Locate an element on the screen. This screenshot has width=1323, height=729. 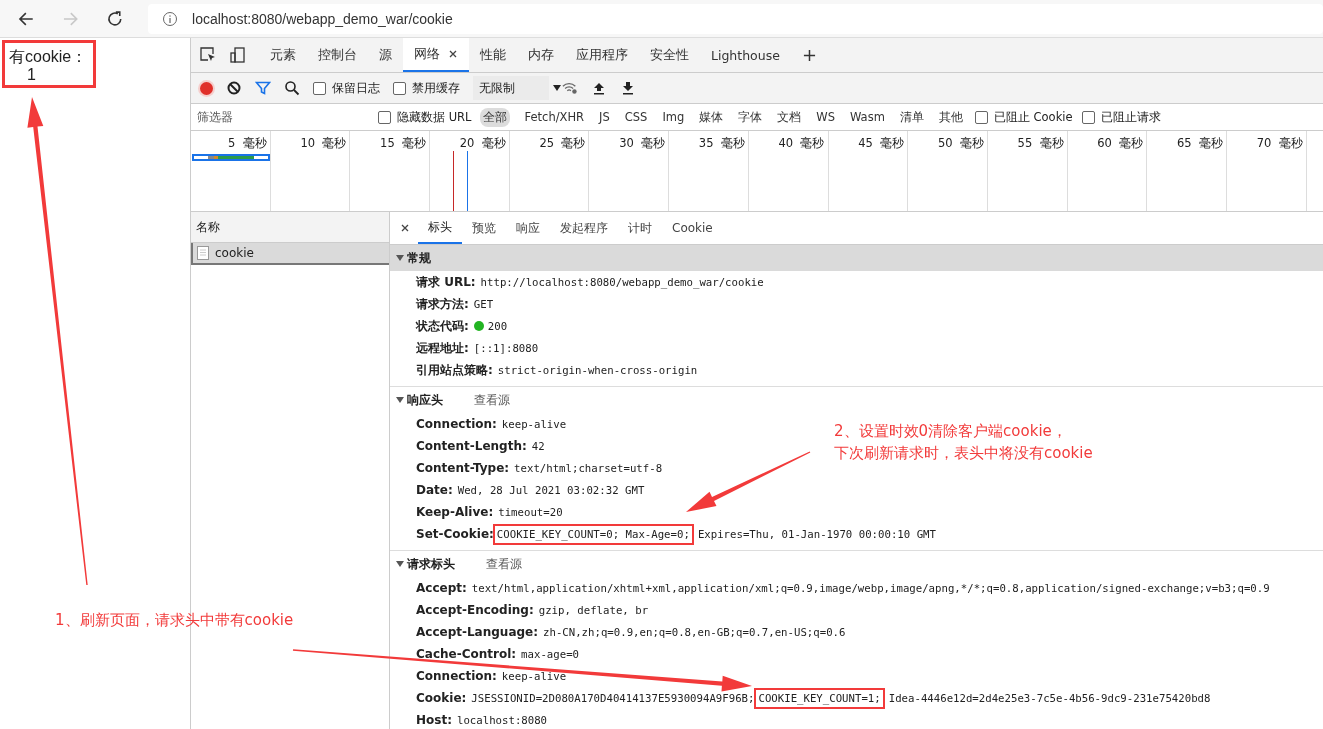
time-tick-label: 40 毫秒 is located at coordinates (801, 143).